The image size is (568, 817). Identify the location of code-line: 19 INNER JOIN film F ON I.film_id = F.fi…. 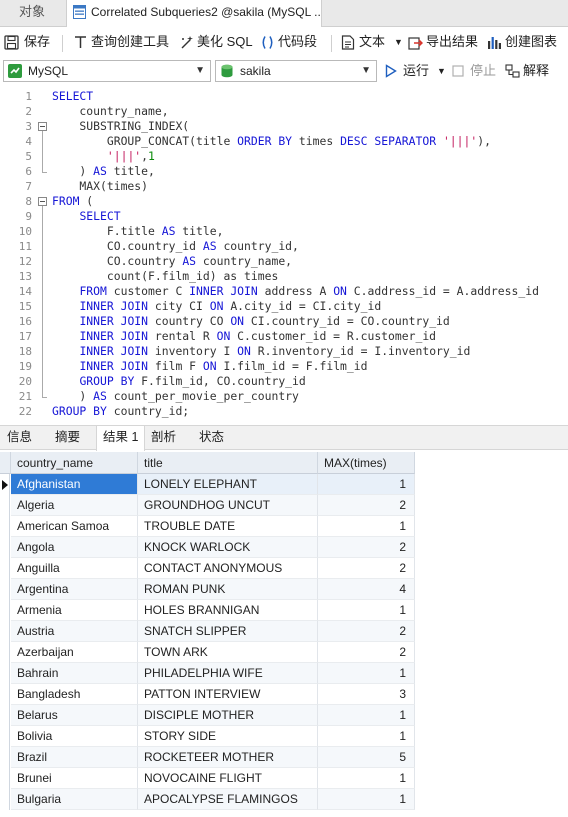
(284, 366).